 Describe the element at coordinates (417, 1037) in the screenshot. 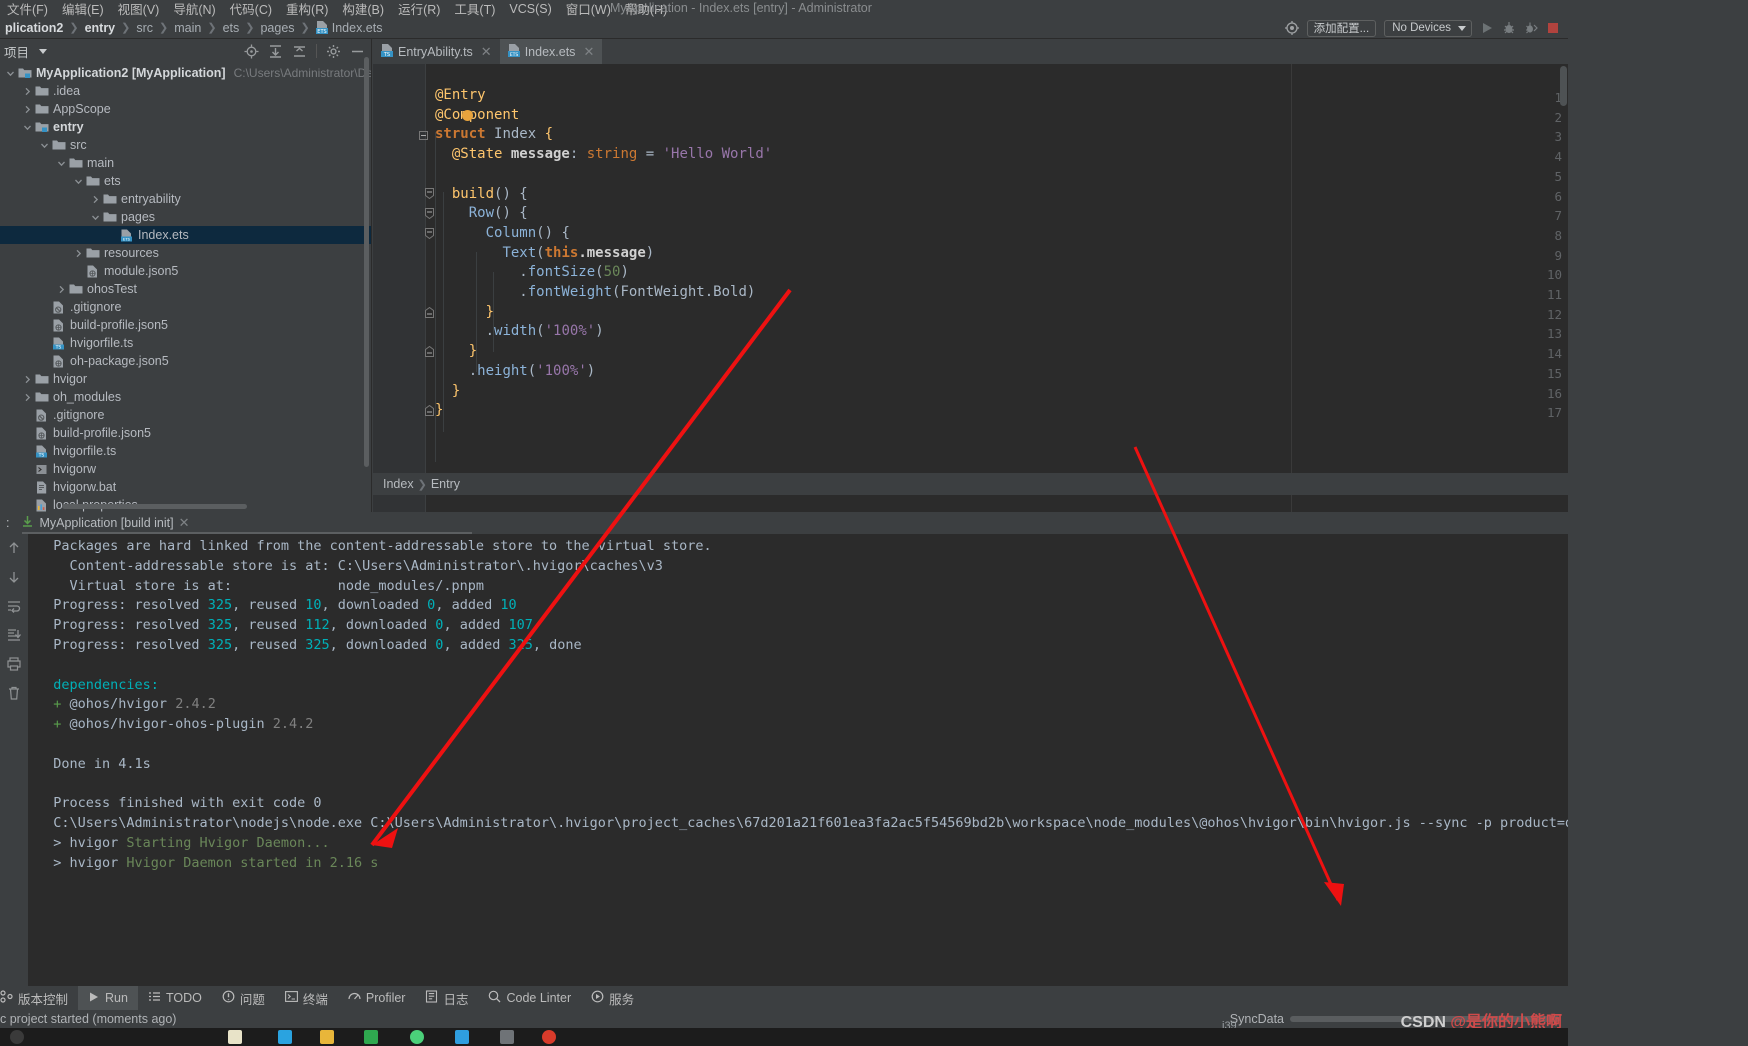

I see `taskbar-wechat-icon` at that location.